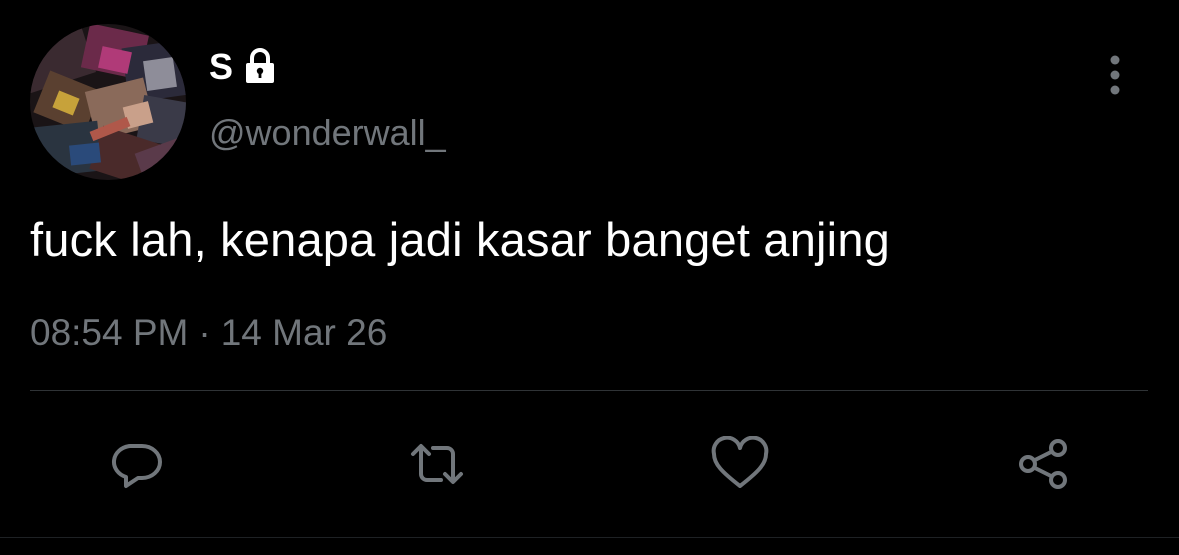 This screenshot has width=1179, height=555. What do you see at coordinates (589, 390) in the screenshot?
I see `divider` at bounding box center [589, 390].